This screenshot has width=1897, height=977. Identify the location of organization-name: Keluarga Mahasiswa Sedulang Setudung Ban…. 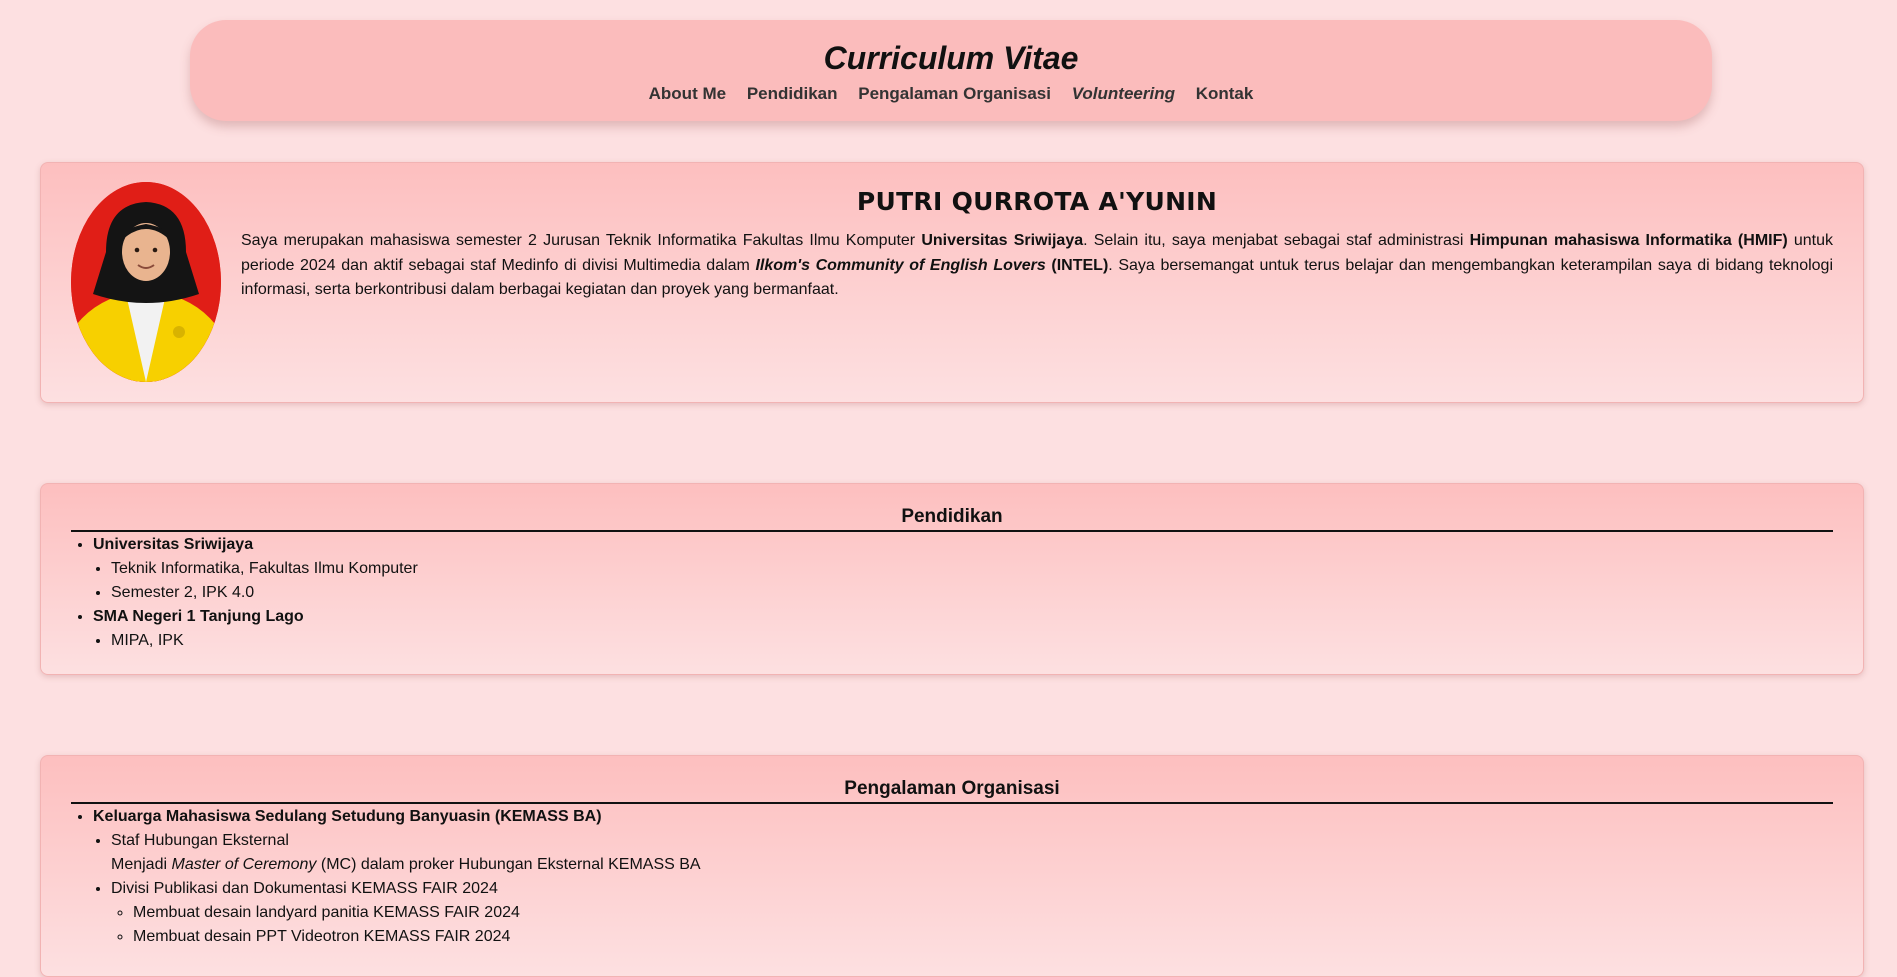
(347, 816).